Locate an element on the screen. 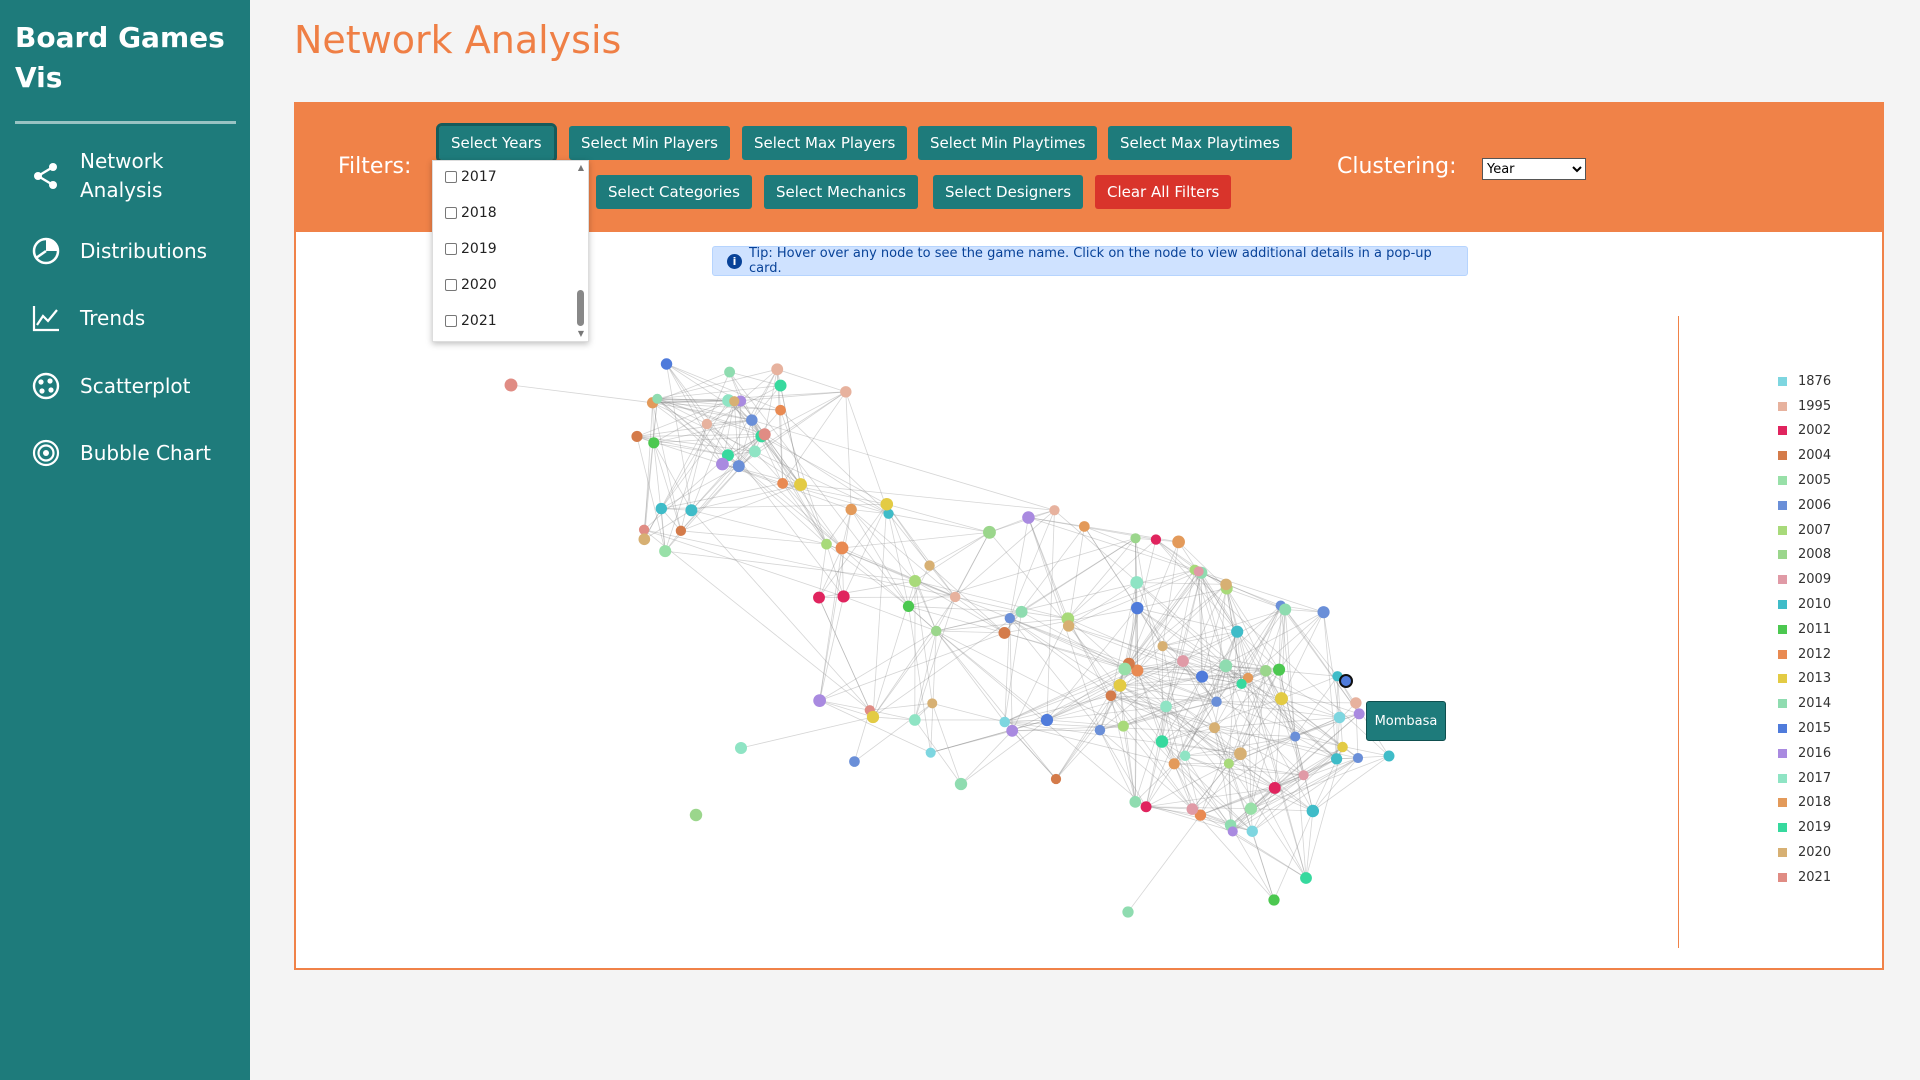 The width and height of the screenshot is (1920, 1080). hovered-graph-node is located at coordinates (1346, 681).